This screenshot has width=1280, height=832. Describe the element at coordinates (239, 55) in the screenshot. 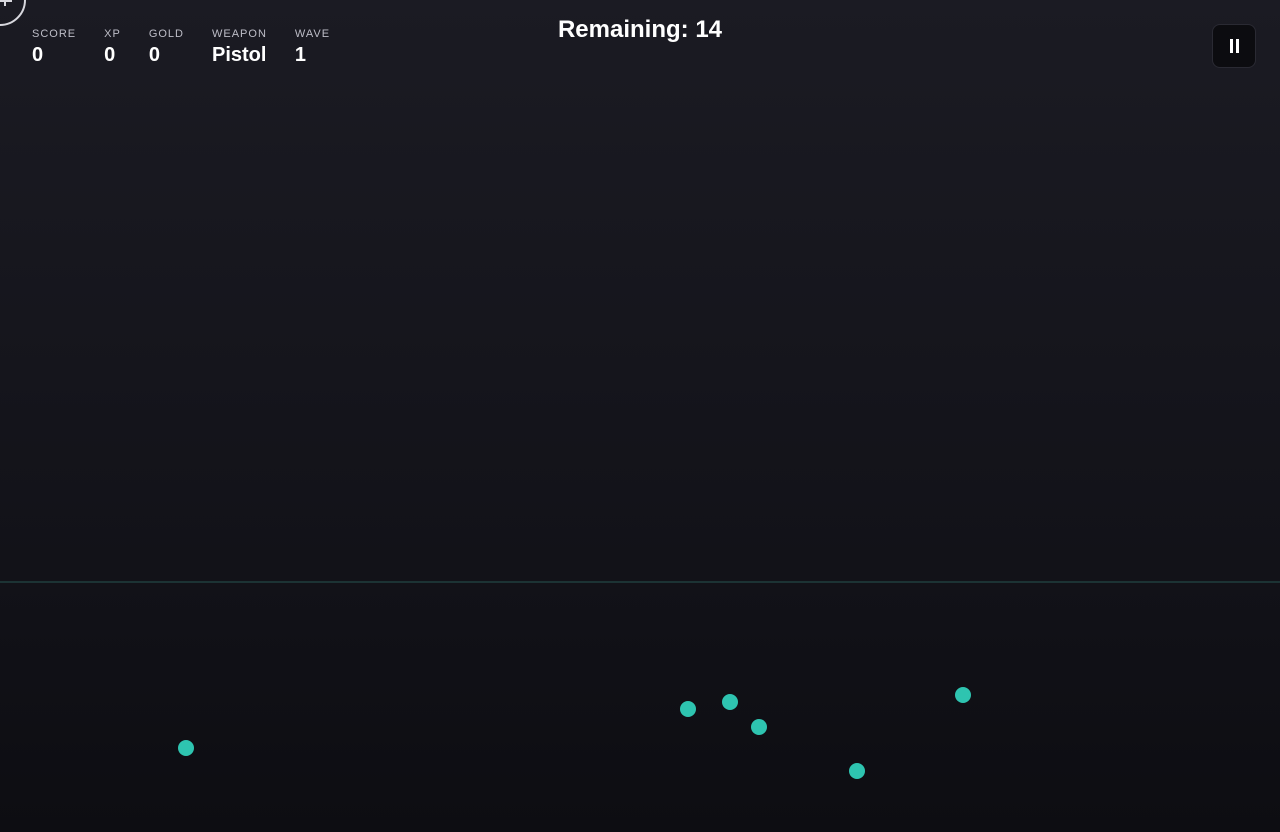

I see `stat-value: Pistol` at that location.